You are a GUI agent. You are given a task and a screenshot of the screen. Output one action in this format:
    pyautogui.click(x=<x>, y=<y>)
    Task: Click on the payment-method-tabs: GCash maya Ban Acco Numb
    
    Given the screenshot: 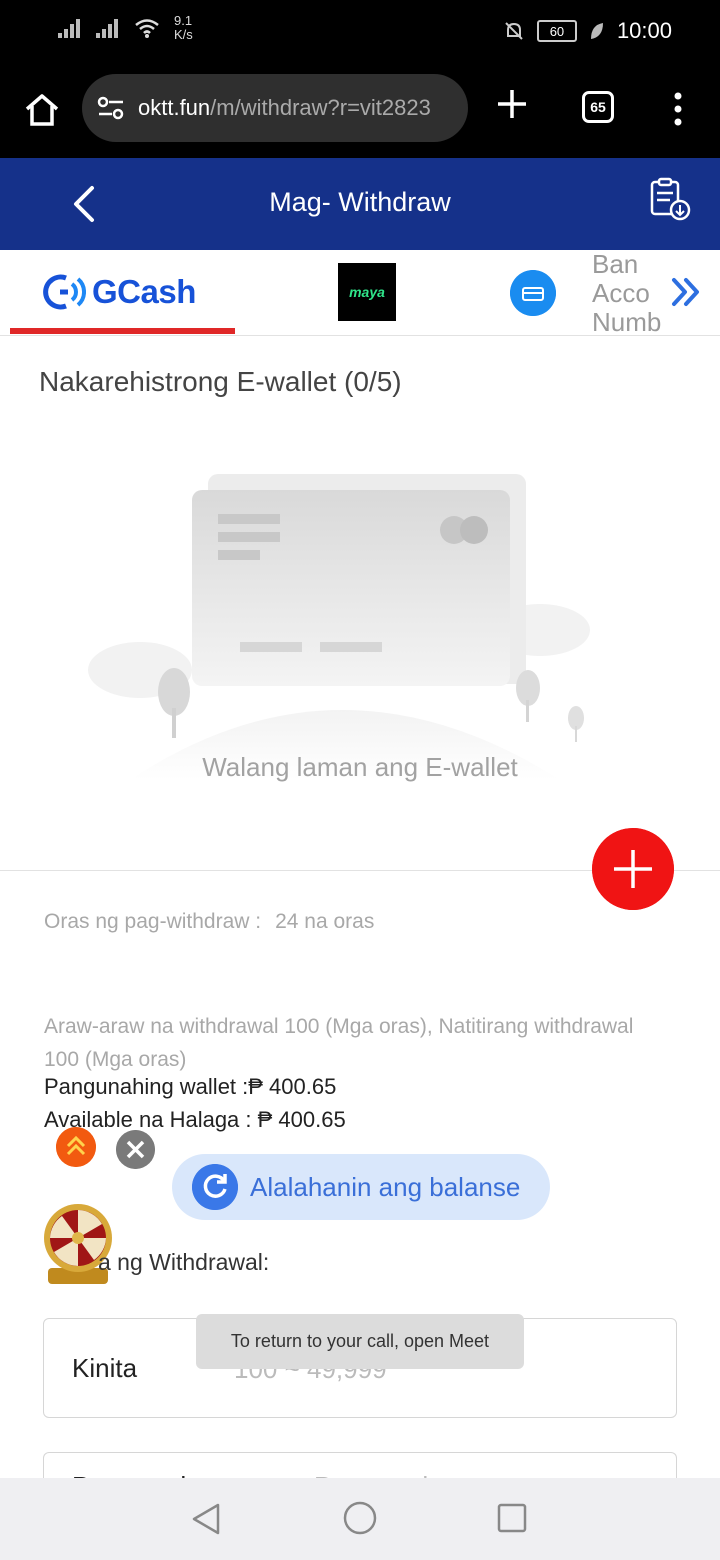 What is the action you would take?
    pyautogui.click(x=360, y=293)
    